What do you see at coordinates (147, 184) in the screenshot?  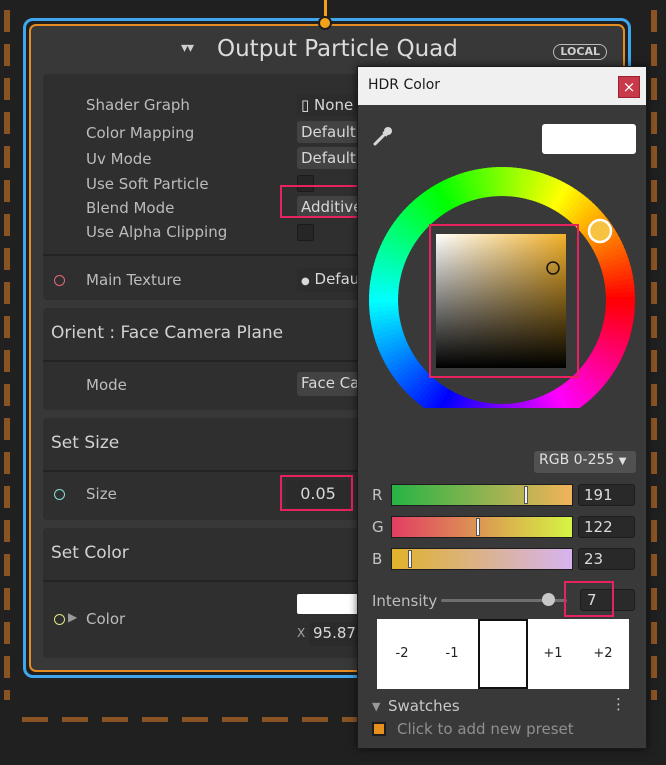 I see `use-soft-particle-label: Use Soft Particle` at bounding box center [147, 184].